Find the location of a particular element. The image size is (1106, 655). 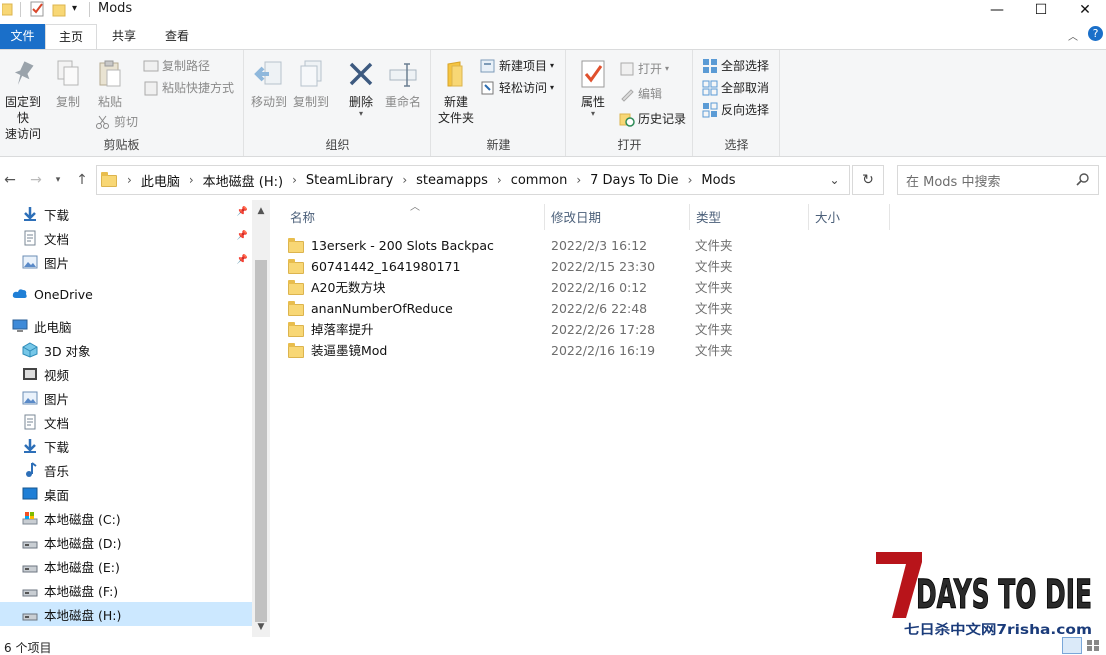

pin-quick-access-button: 固定到快 速访问 is located at coordinates (23, 100).